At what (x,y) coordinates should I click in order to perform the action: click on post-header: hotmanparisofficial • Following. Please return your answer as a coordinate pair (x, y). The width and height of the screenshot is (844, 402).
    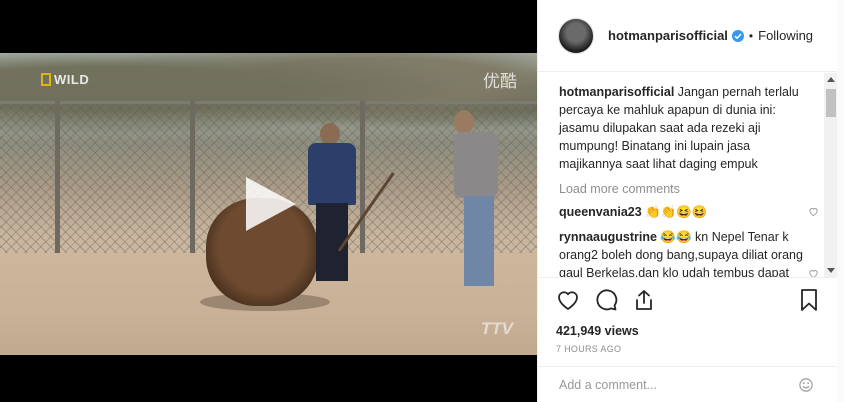
    Looking at the image, I should click on (687, 36).